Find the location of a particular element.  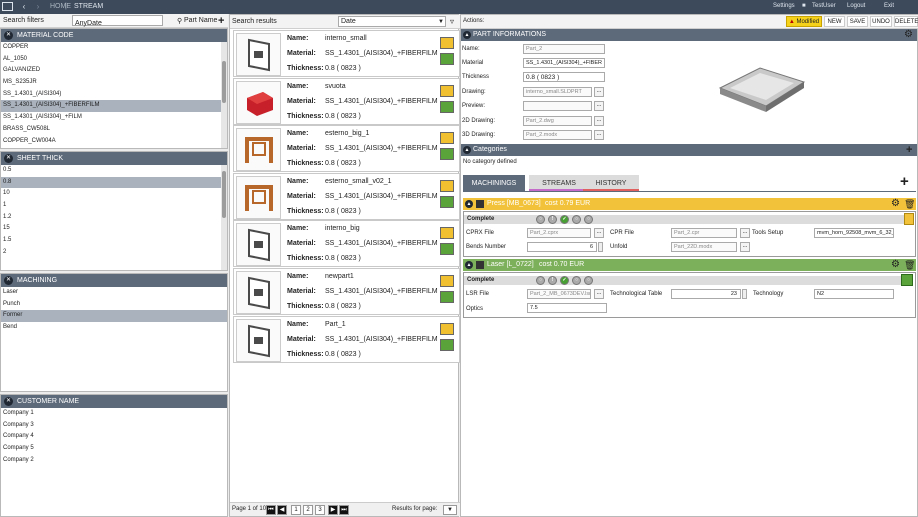

thick-item: 2 is located at coordinates (114, 253).